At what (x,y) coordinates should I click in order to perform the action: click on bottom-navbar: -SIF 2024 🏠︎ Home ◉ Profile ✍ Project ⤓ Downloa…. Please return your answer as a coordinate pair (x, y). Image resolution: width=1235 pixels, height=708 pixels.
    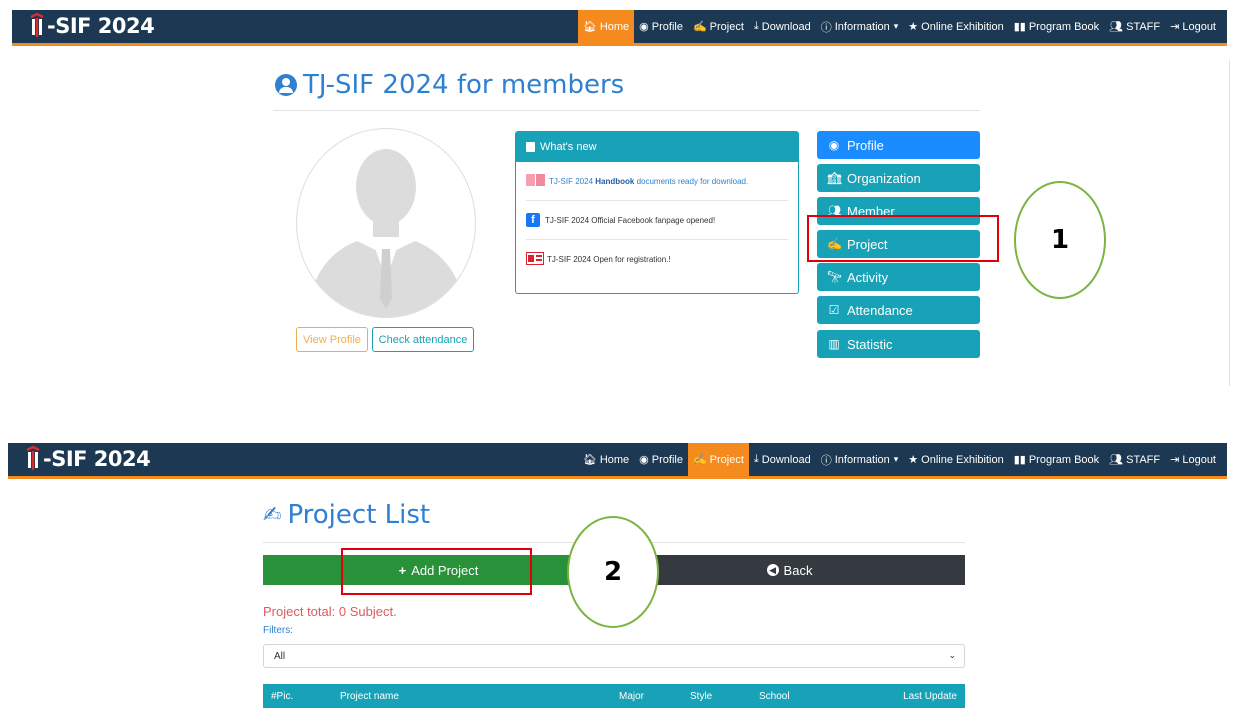
    Looking at the image, I should click on (617, 461).